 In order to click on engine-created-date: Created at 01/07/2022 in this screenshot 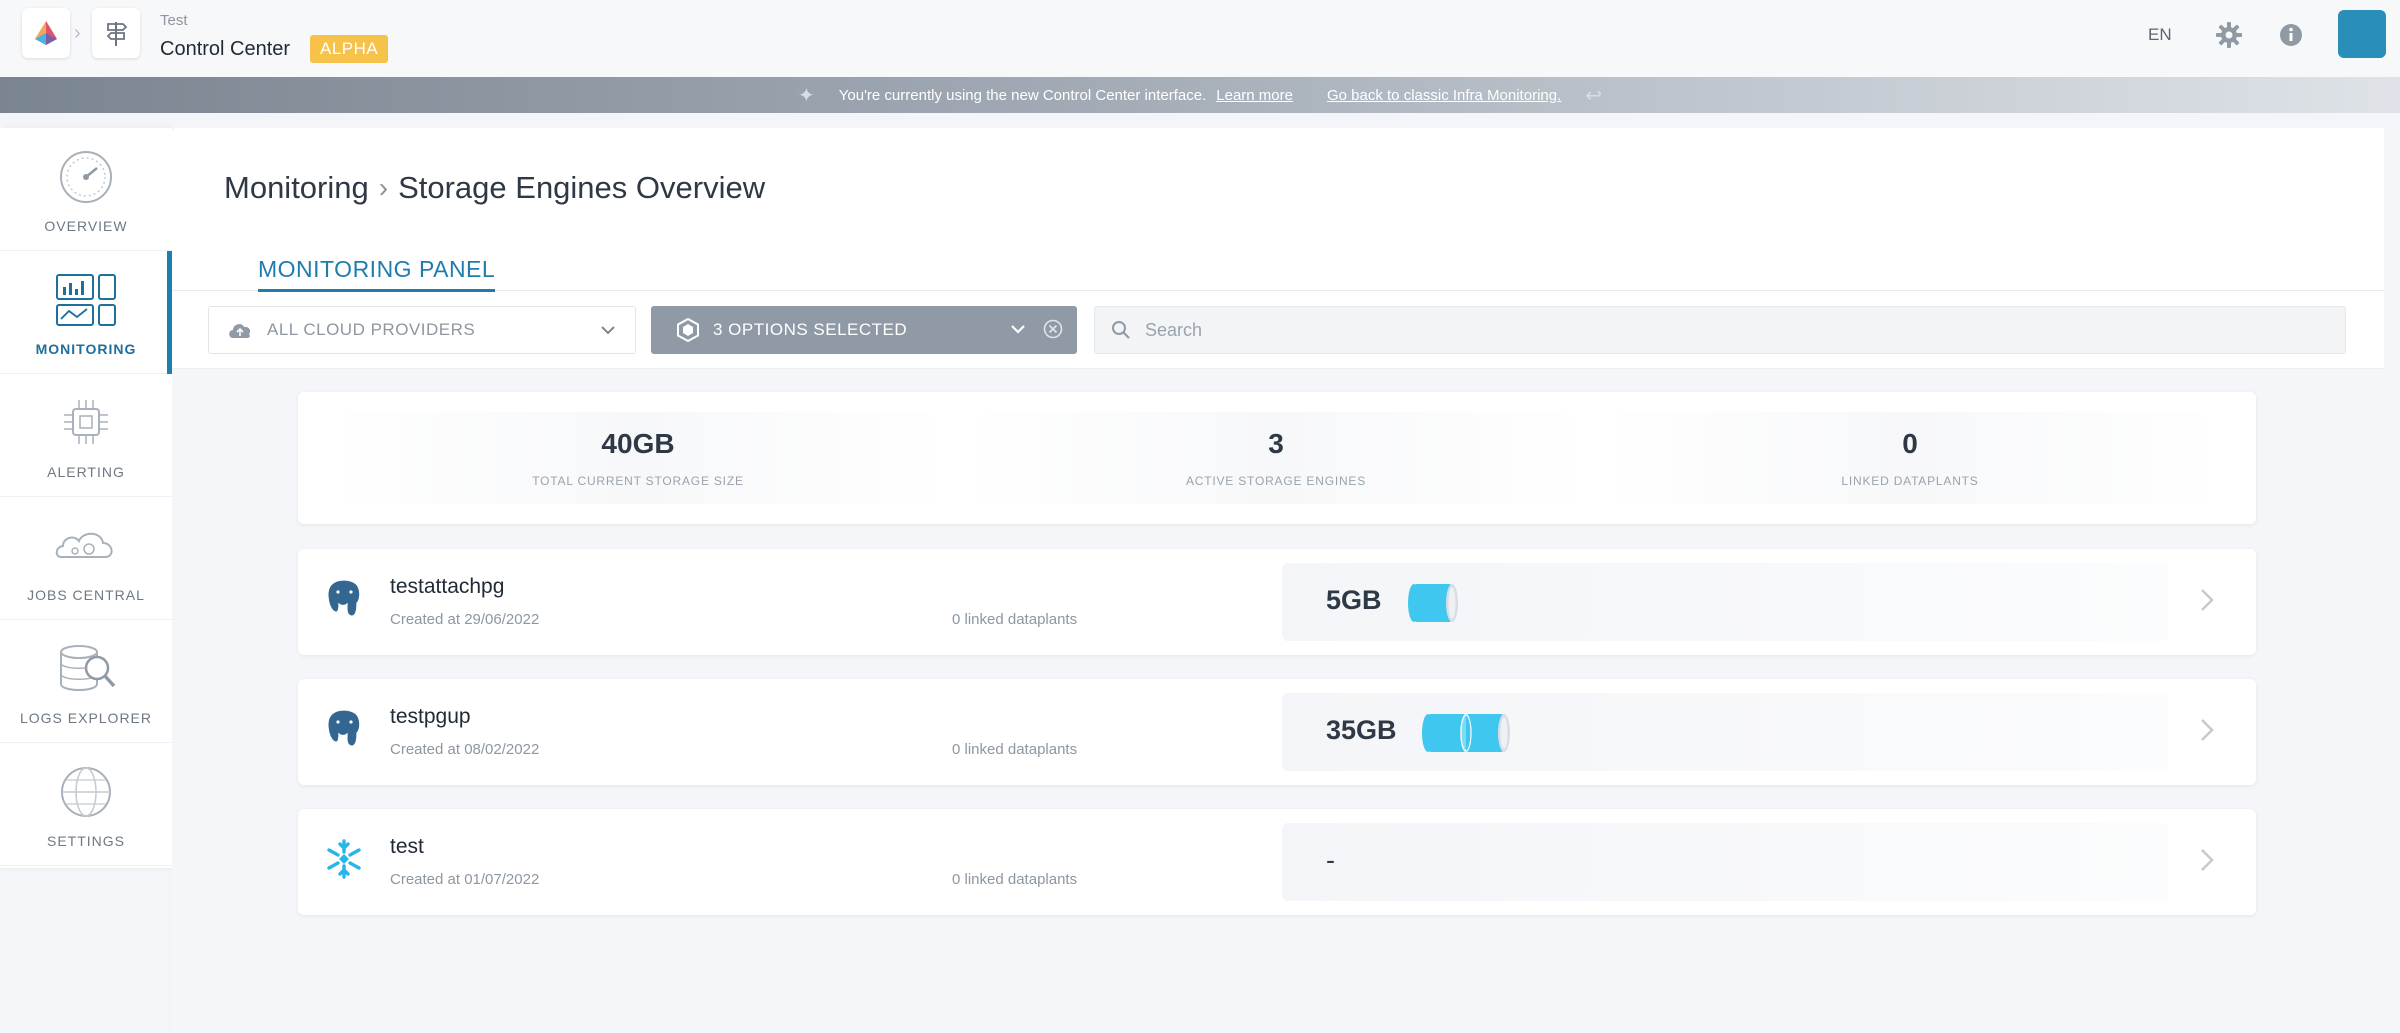, I will do `click(465, 879)`.